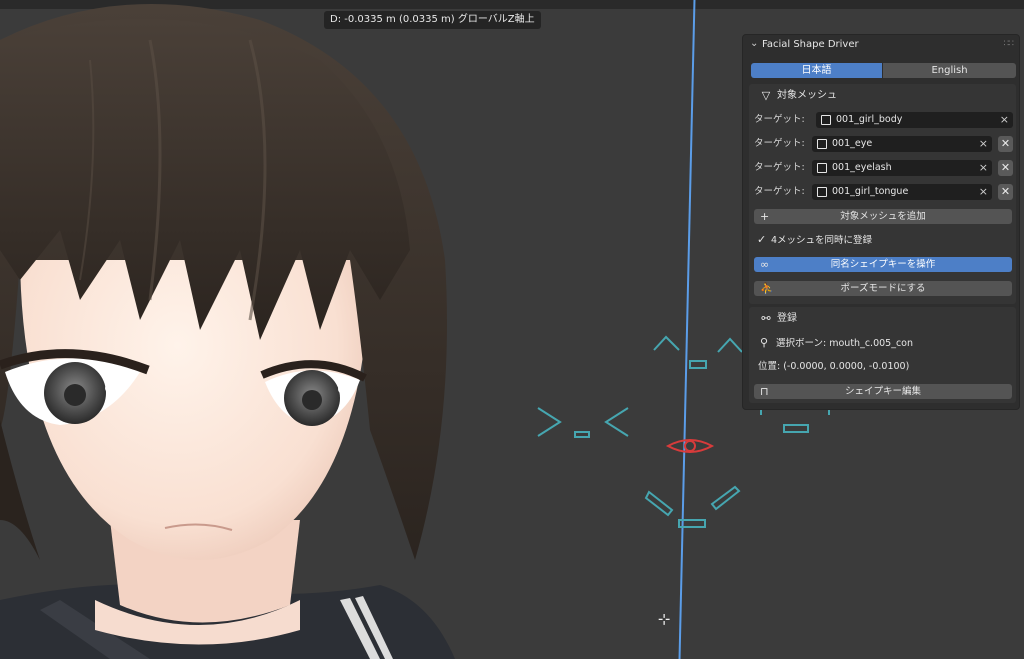  Describe the element at coordinates (725, 498) in the screenshot. I see `rig-mouth-right-control` at that location.